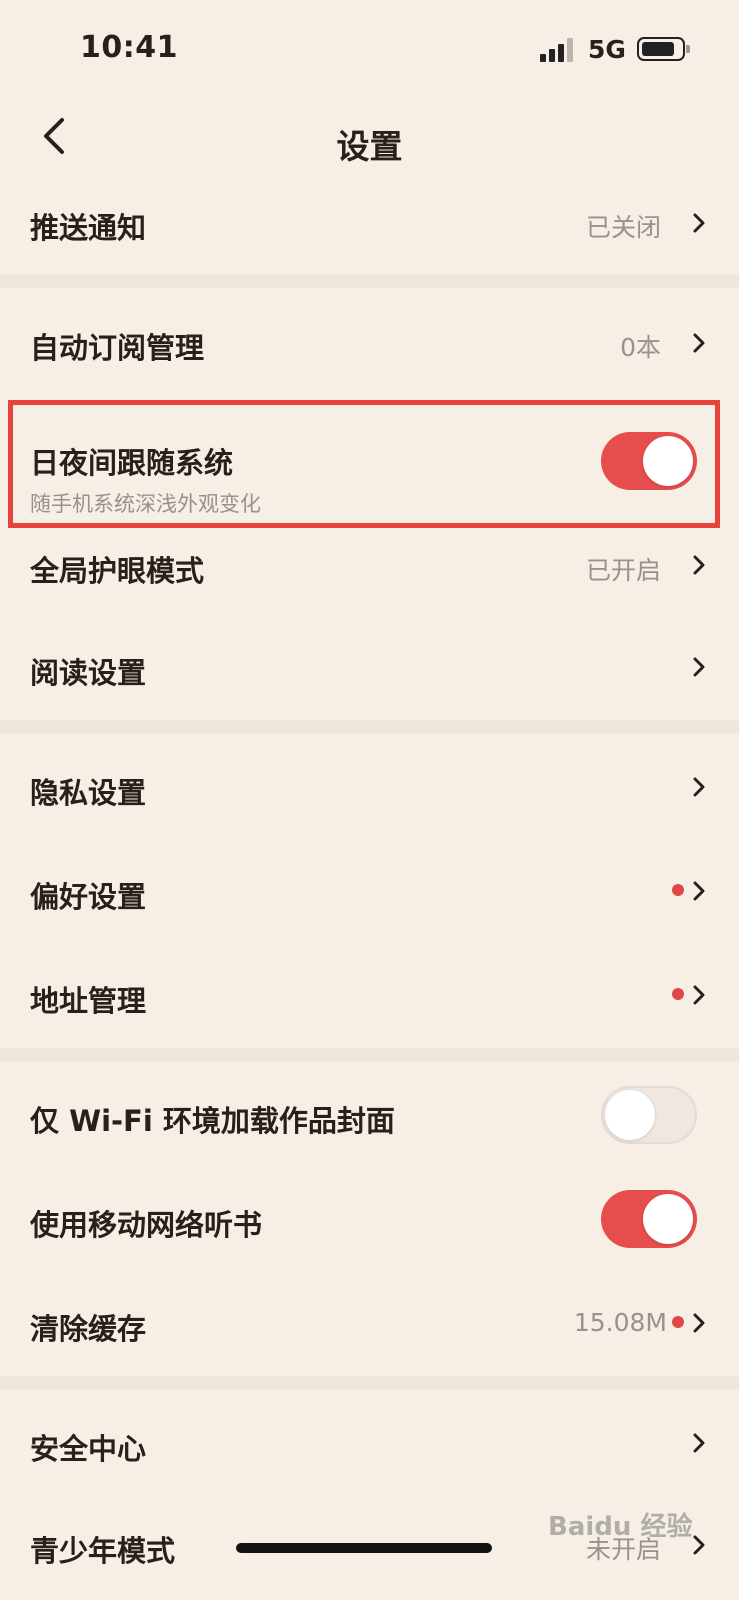  What do you see at coordinates (369, 1324) in the screenshot?
I see `settings-item-clear-cache: 清除缓存 15.08M` at bounding box center [369, 1324].